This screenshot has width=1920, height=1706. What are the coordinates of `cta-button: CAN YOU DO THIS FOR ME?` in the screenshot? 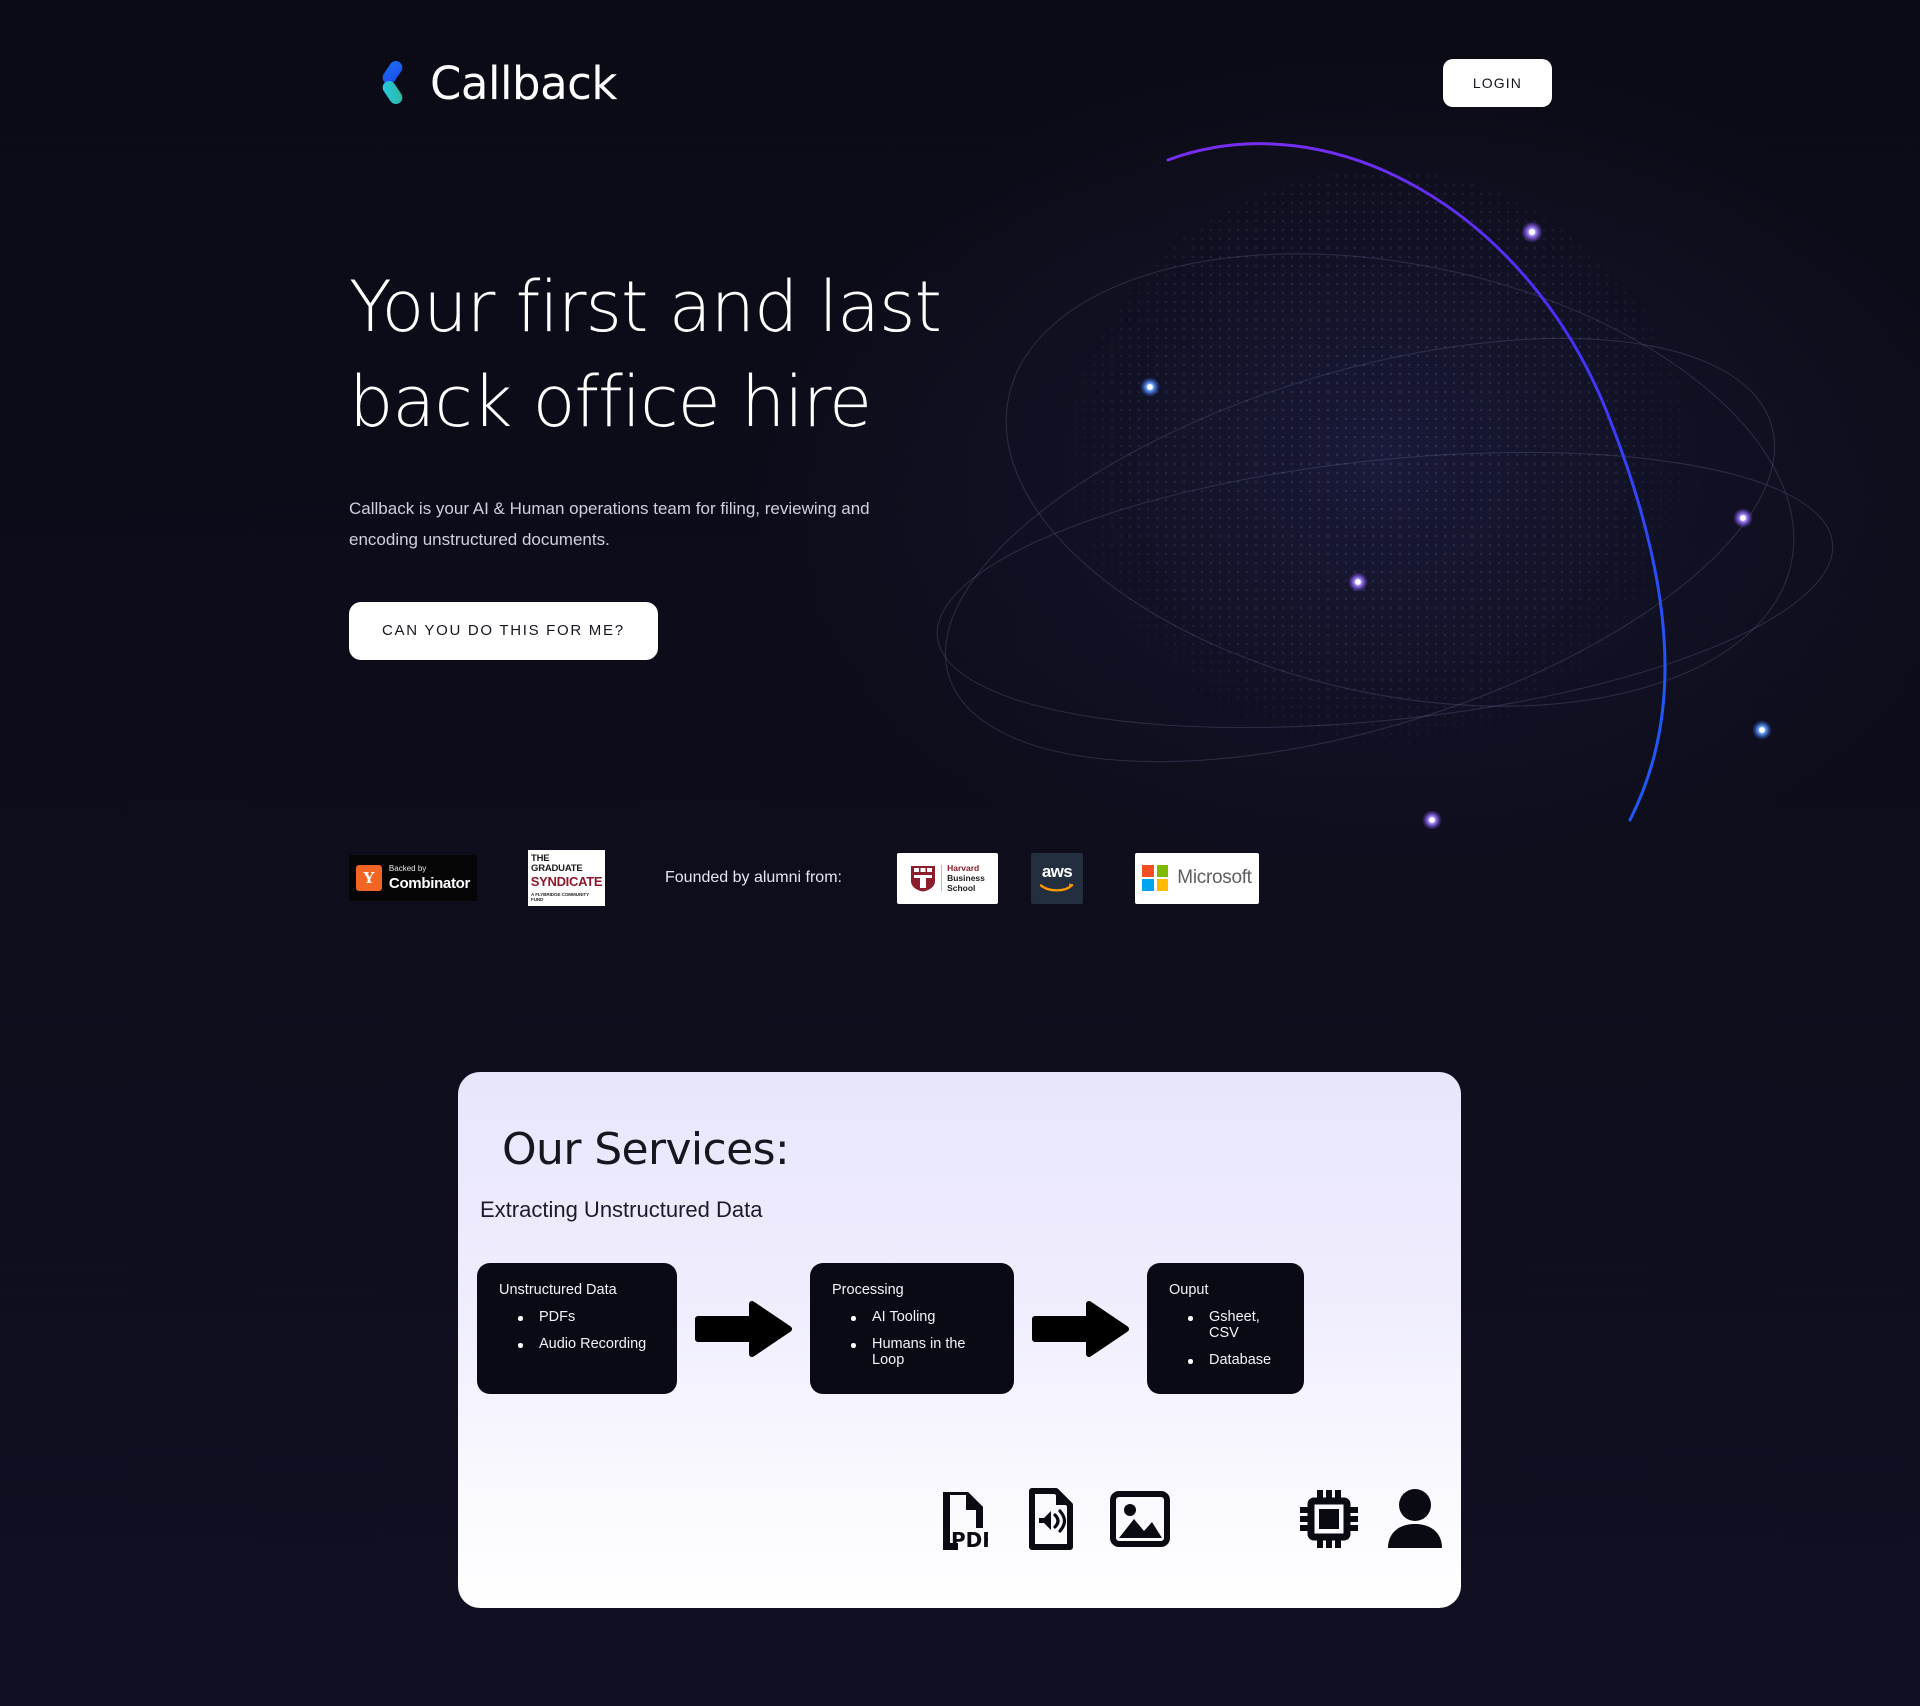 It's located at (503, 631).